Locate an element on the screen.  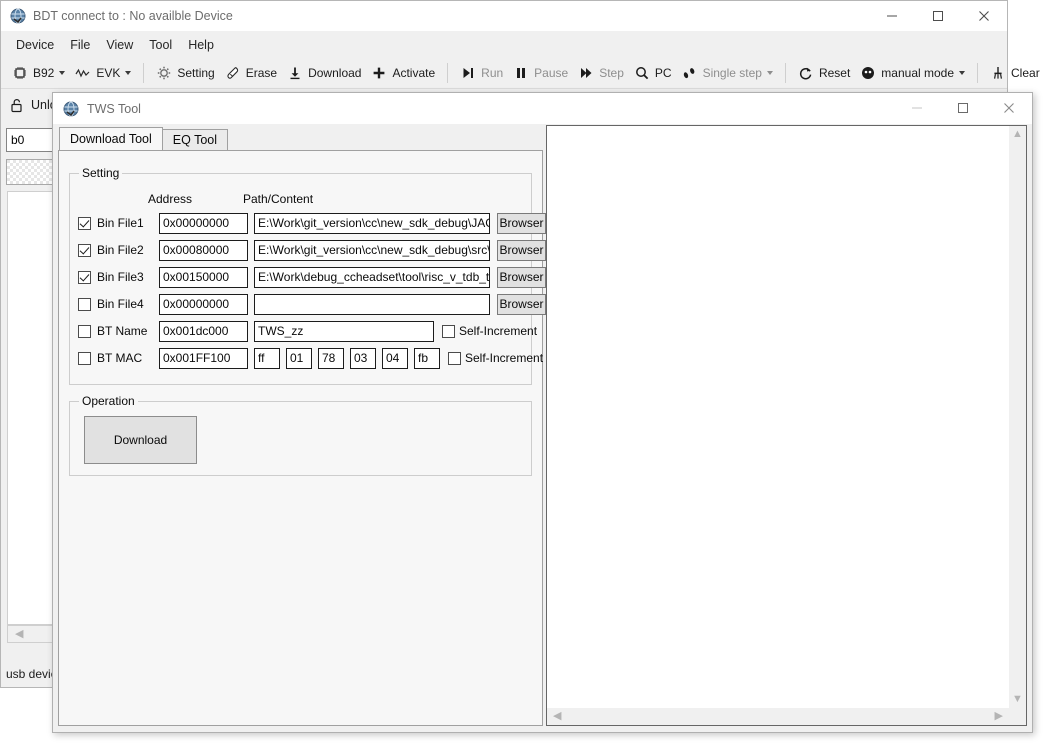
toolbar-pause-button: Pause is located at coordinates (540, 73).